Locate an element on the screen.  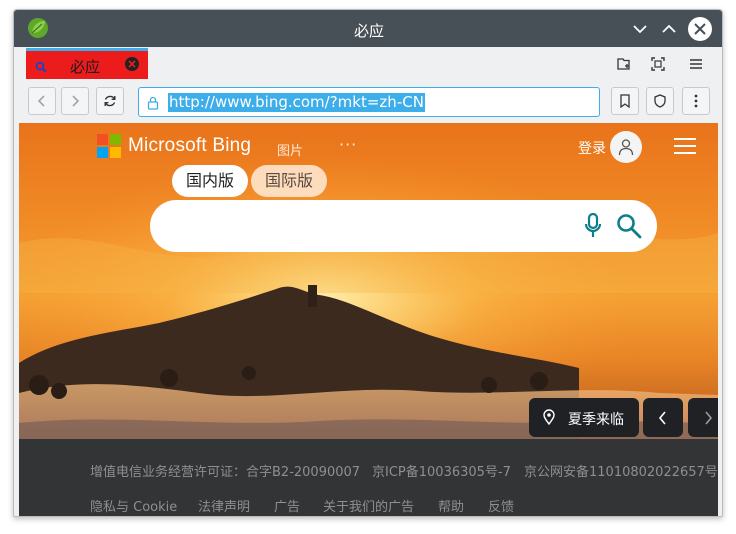
license-text: 增值电信业务经营许可证：合字B2-20090007 is located at coordinates (225, 472).